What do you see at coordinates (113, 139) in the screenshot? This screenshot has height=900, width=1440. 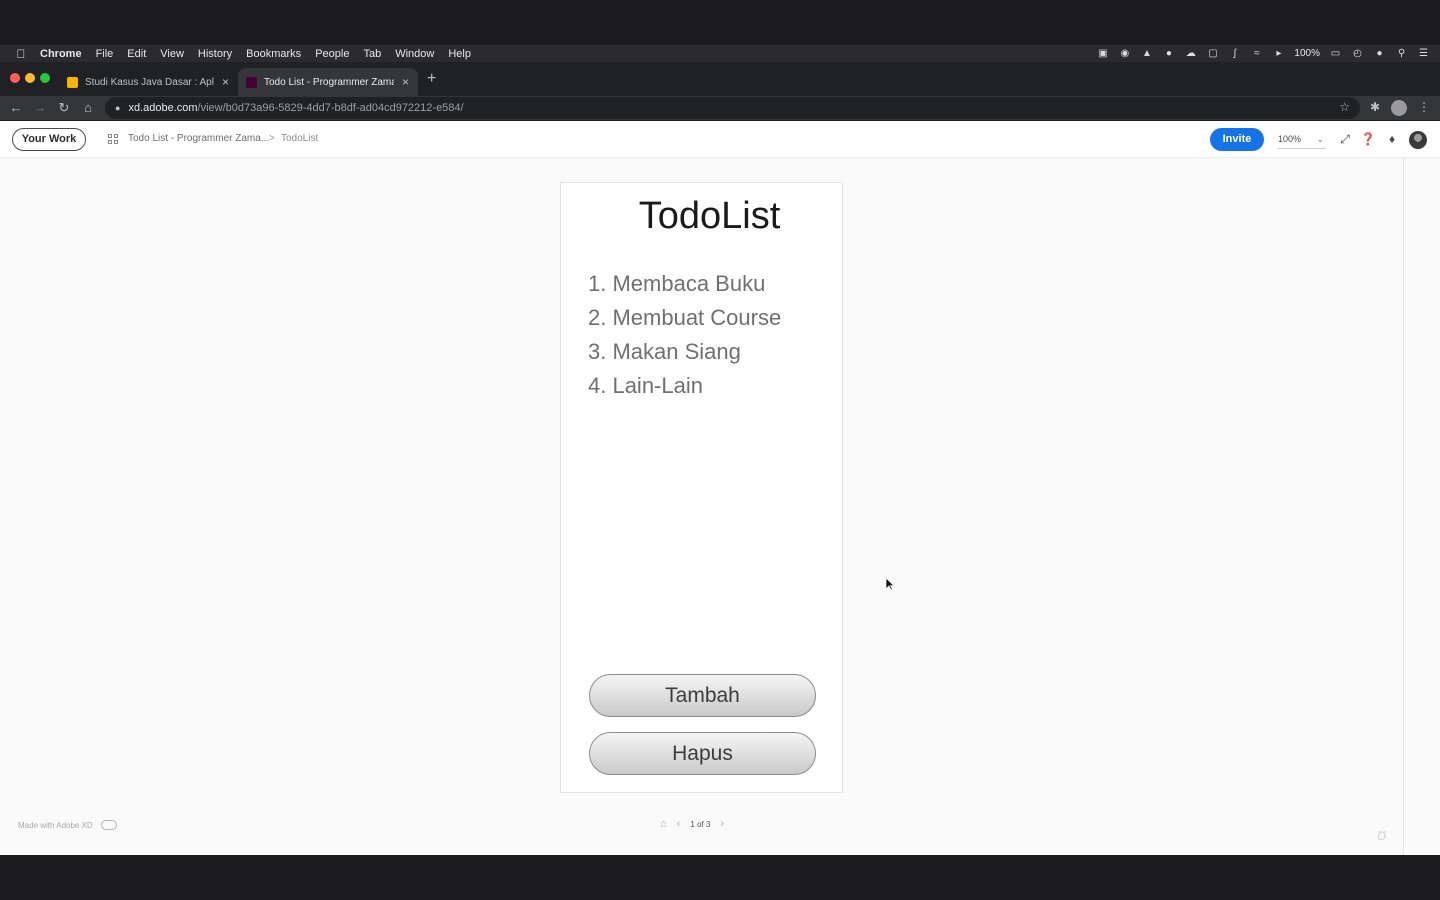 I see `grid-view-icon` at bounding box center [113, 139].